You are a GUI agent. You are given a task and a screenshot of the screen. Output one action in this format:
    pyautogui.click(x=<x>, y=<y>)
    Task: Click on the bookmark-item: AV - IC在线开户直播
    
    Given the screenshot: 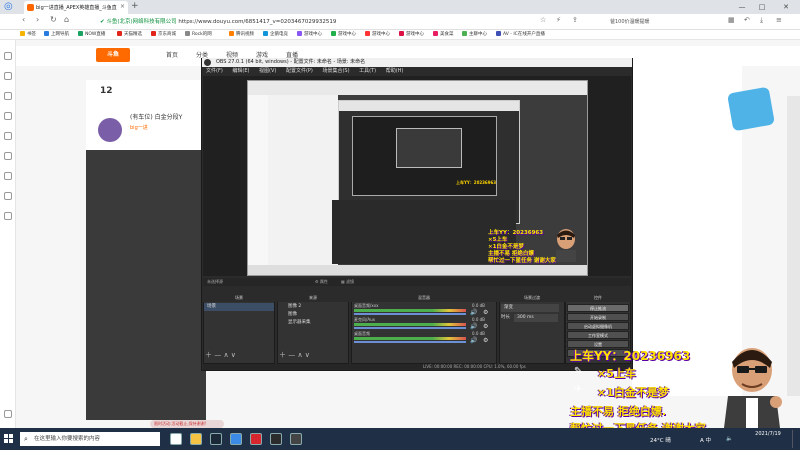 What is the action you would take?
    pyautogui.click(x=520, y=35)
    